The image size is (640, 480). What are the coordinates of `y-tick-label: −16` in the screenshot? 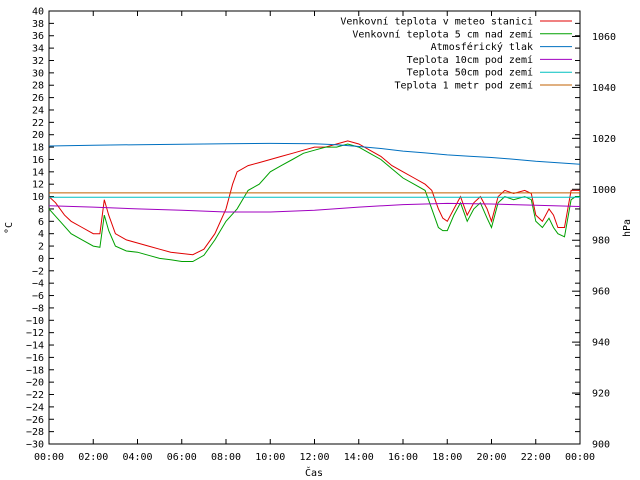 It's located at (35, 358).